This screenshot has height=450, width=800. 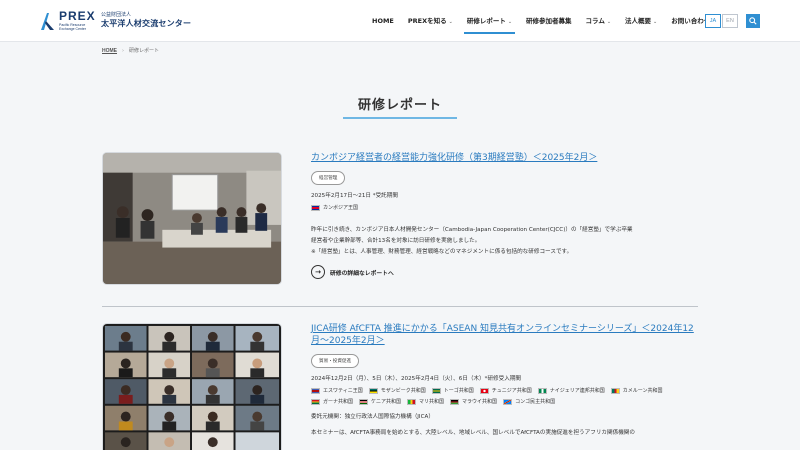 I want to click on lang-en-button: EN, so click(x=730, y=21).